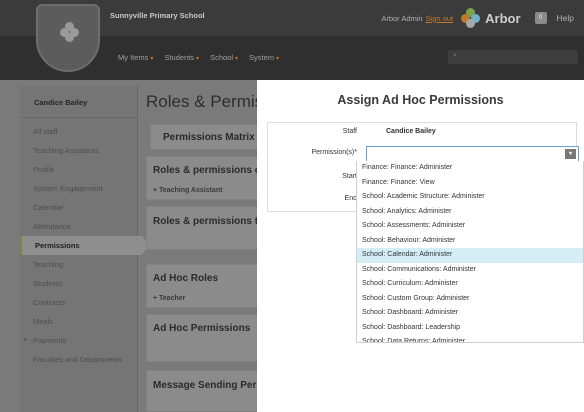 The image size is (584, 412). What do you see at coordinates (78, 226) in the screenshot?
I see `sidebar-item-attendance: Attendance` at bounding box center [78, 226].